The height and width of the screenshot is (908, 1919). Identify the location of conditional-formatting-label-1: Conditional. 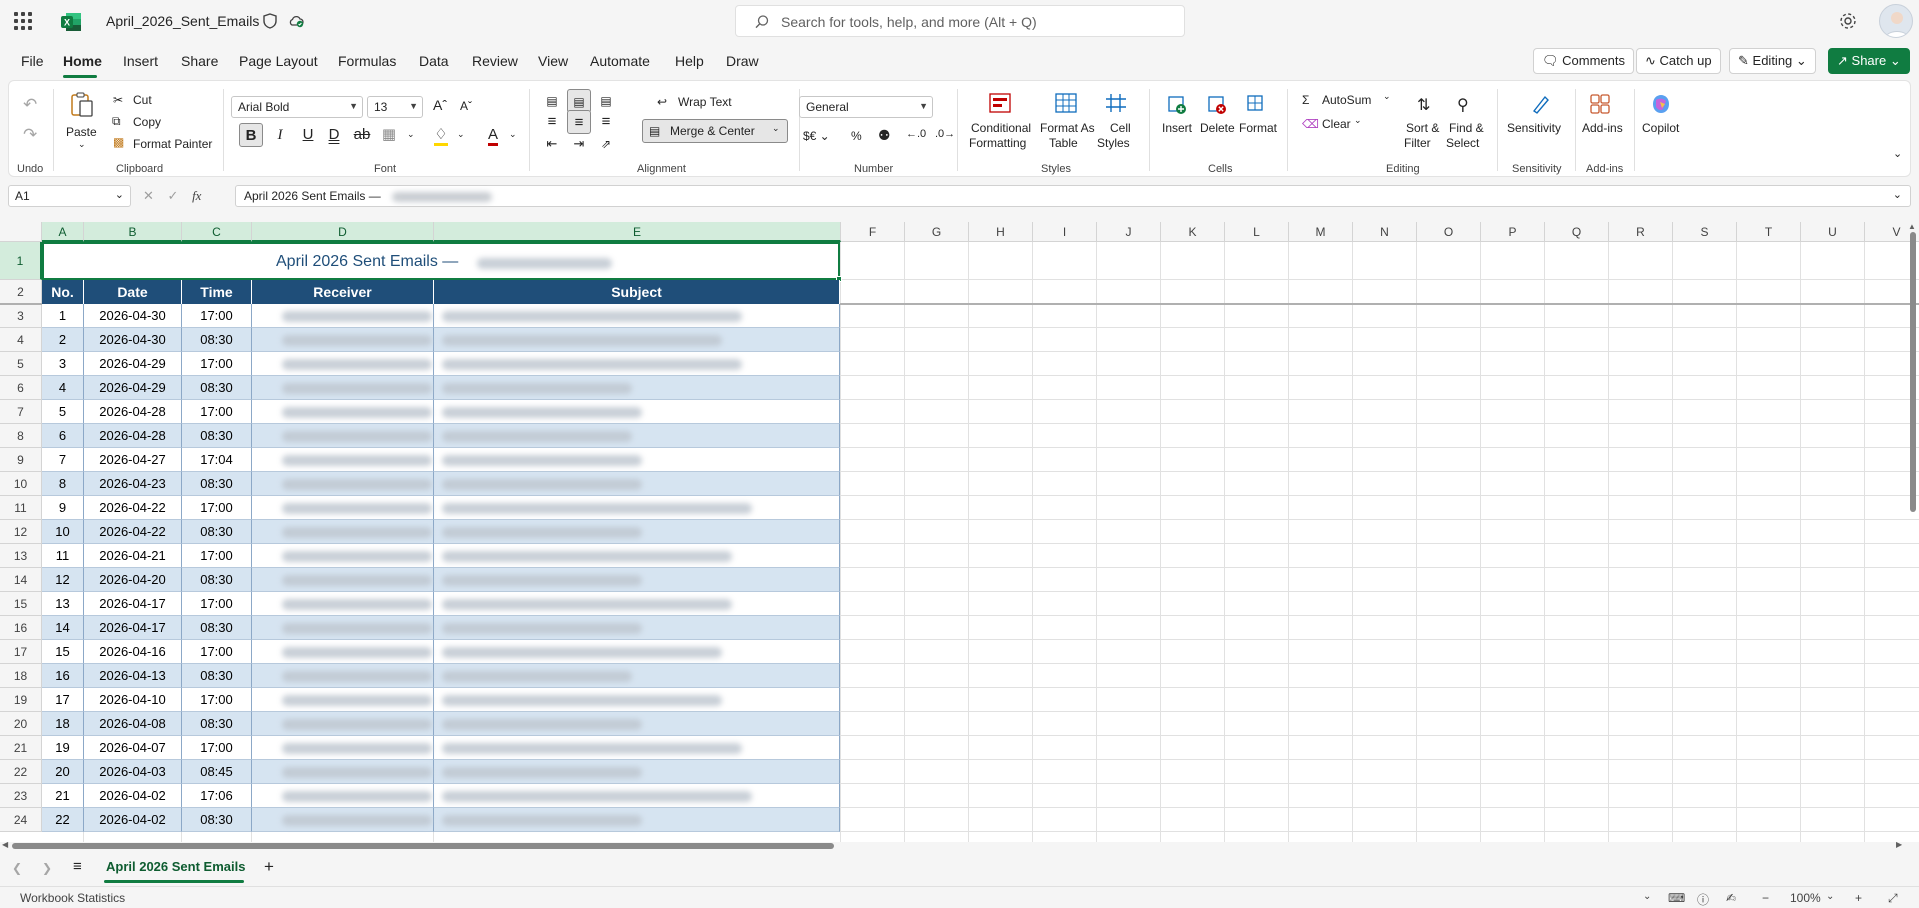
(1001, 128).